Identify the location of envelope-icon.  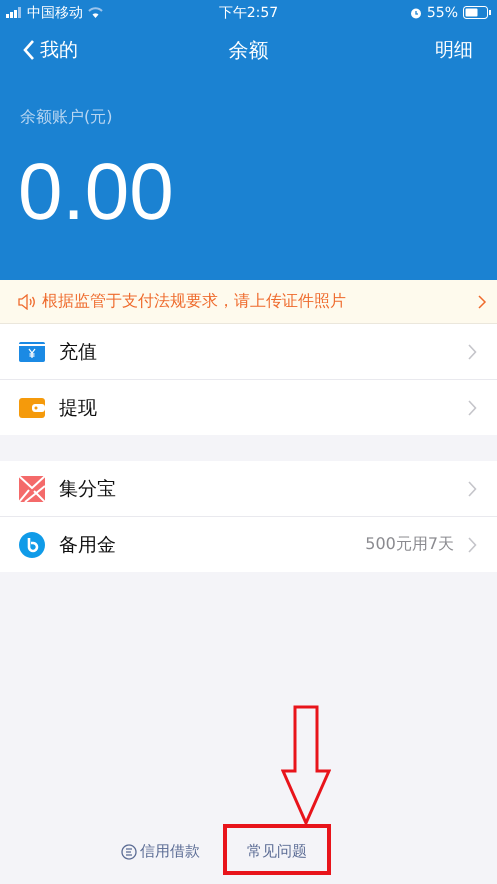
(32, 489).